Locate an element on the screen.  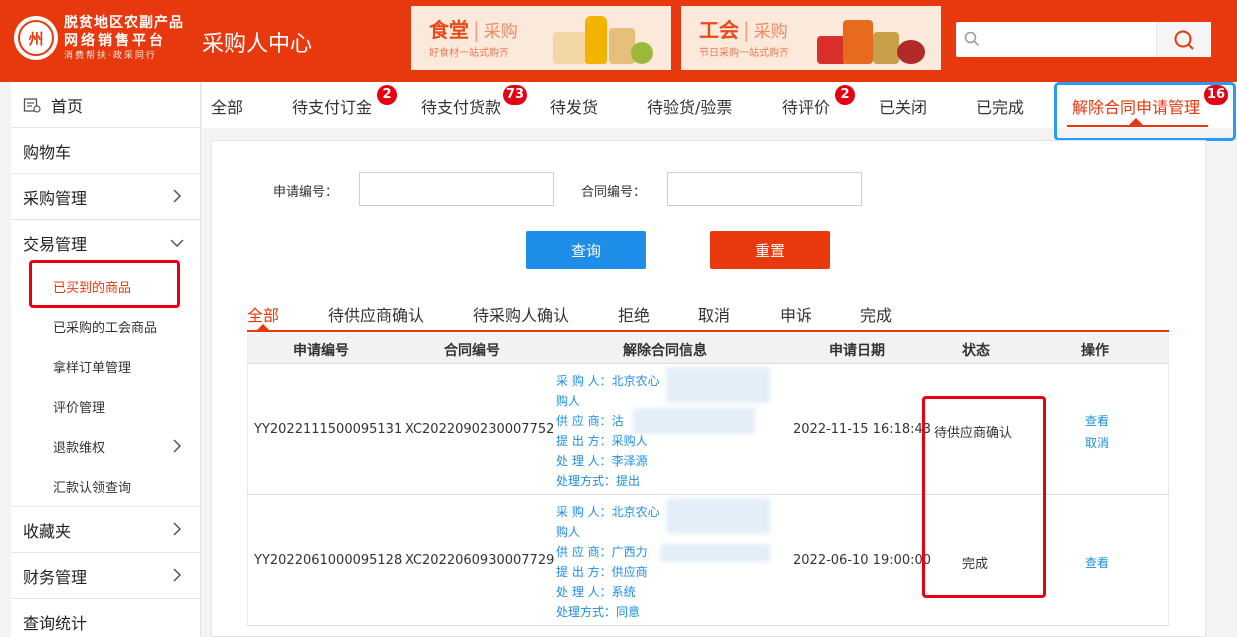
column-header: 申请日期 is located at coordinates (857, 351).